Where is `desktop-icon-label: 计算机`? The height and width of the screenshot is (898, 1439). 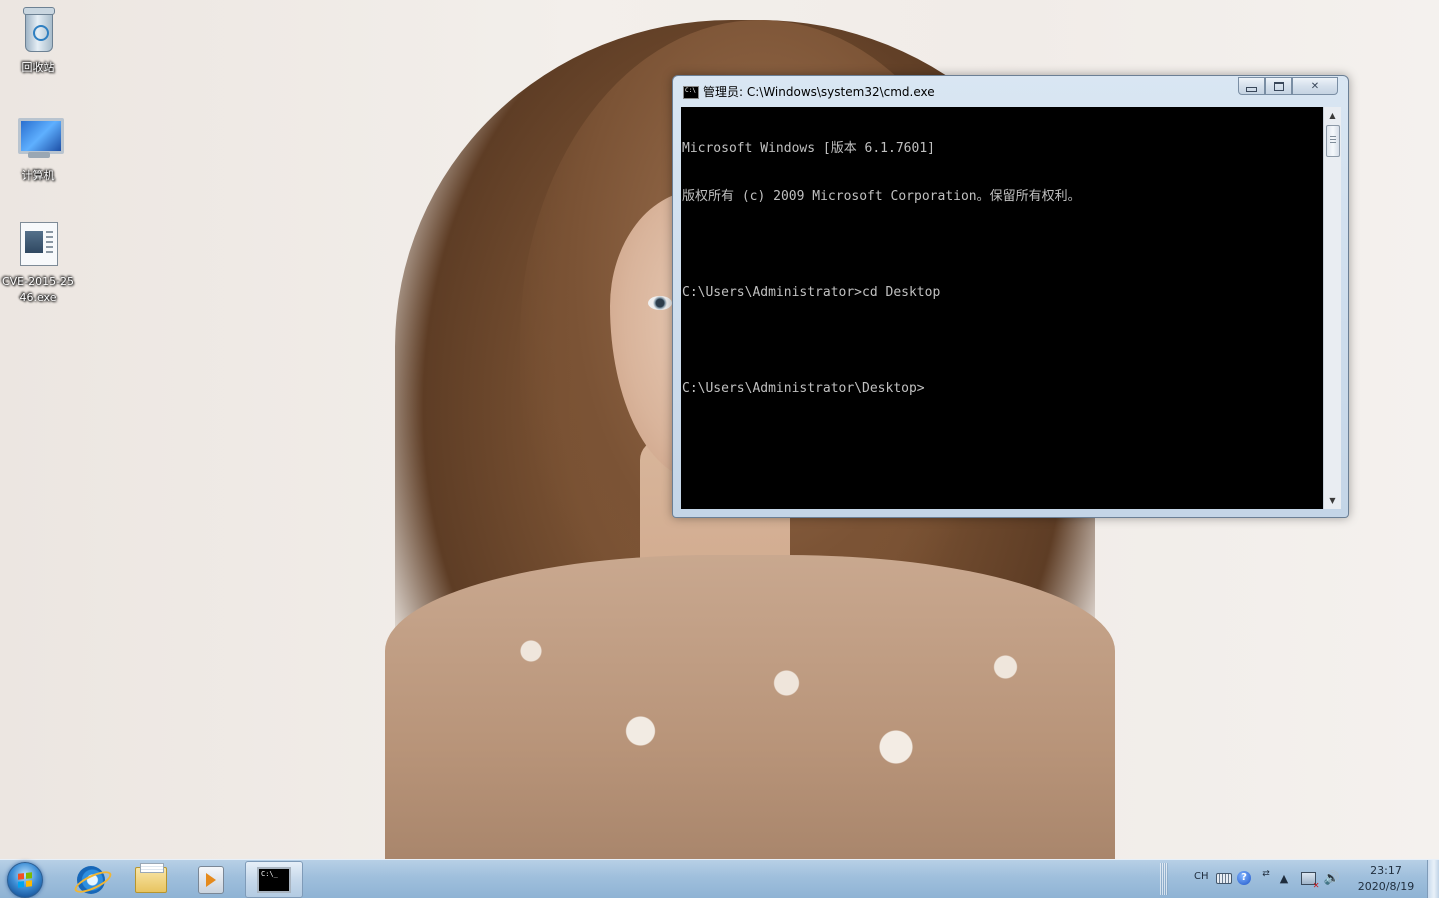 desktop-icon-label: 计算机 is located at coordinates (38, 175).